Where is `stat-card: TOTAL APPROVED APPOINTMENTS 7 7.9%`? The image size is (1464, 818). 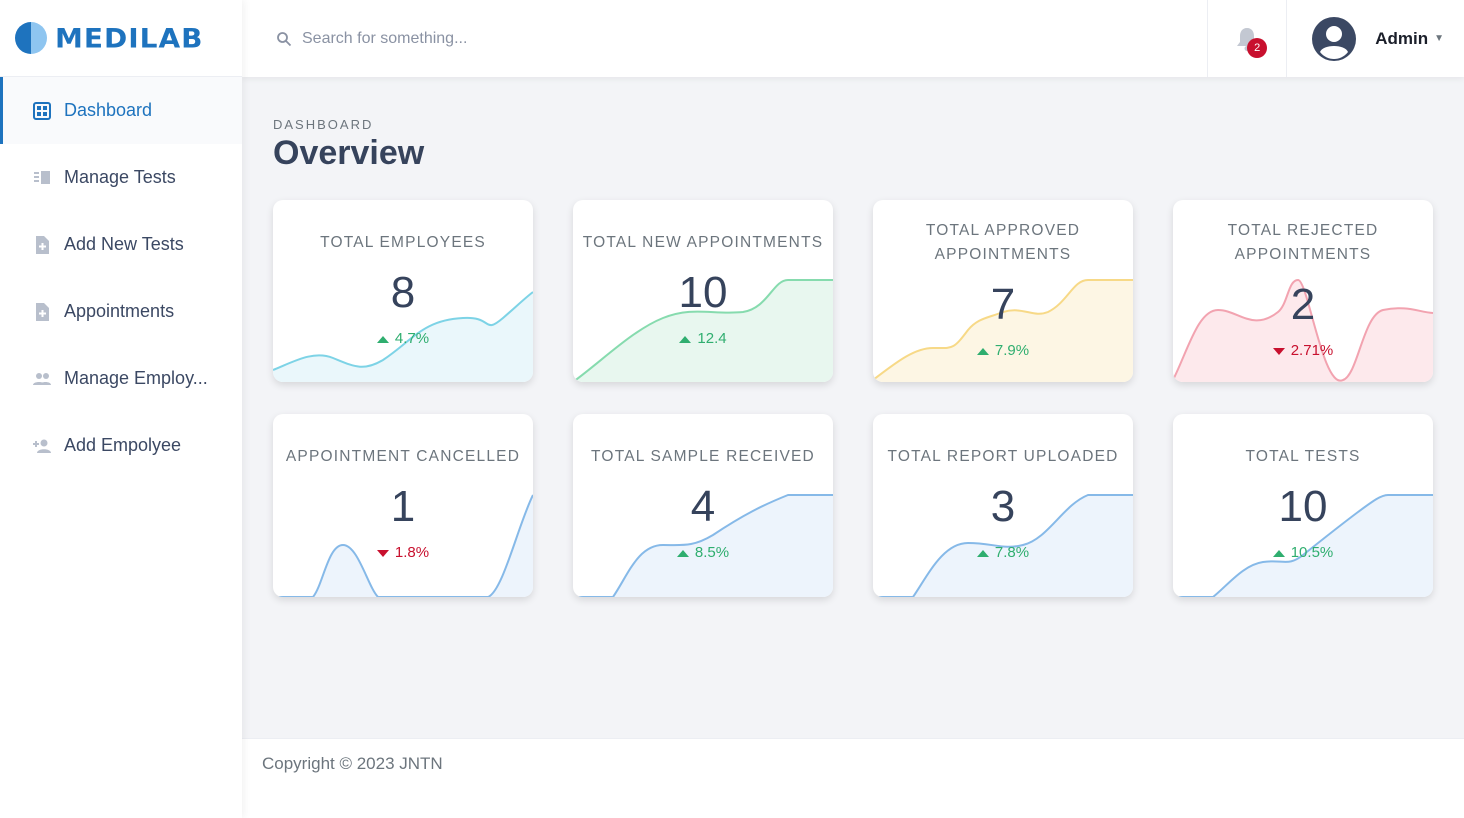 stat-card: TOTAL APPROVED APPOINTMENTS 7 7.9% is located at coordinates (1003, 291).